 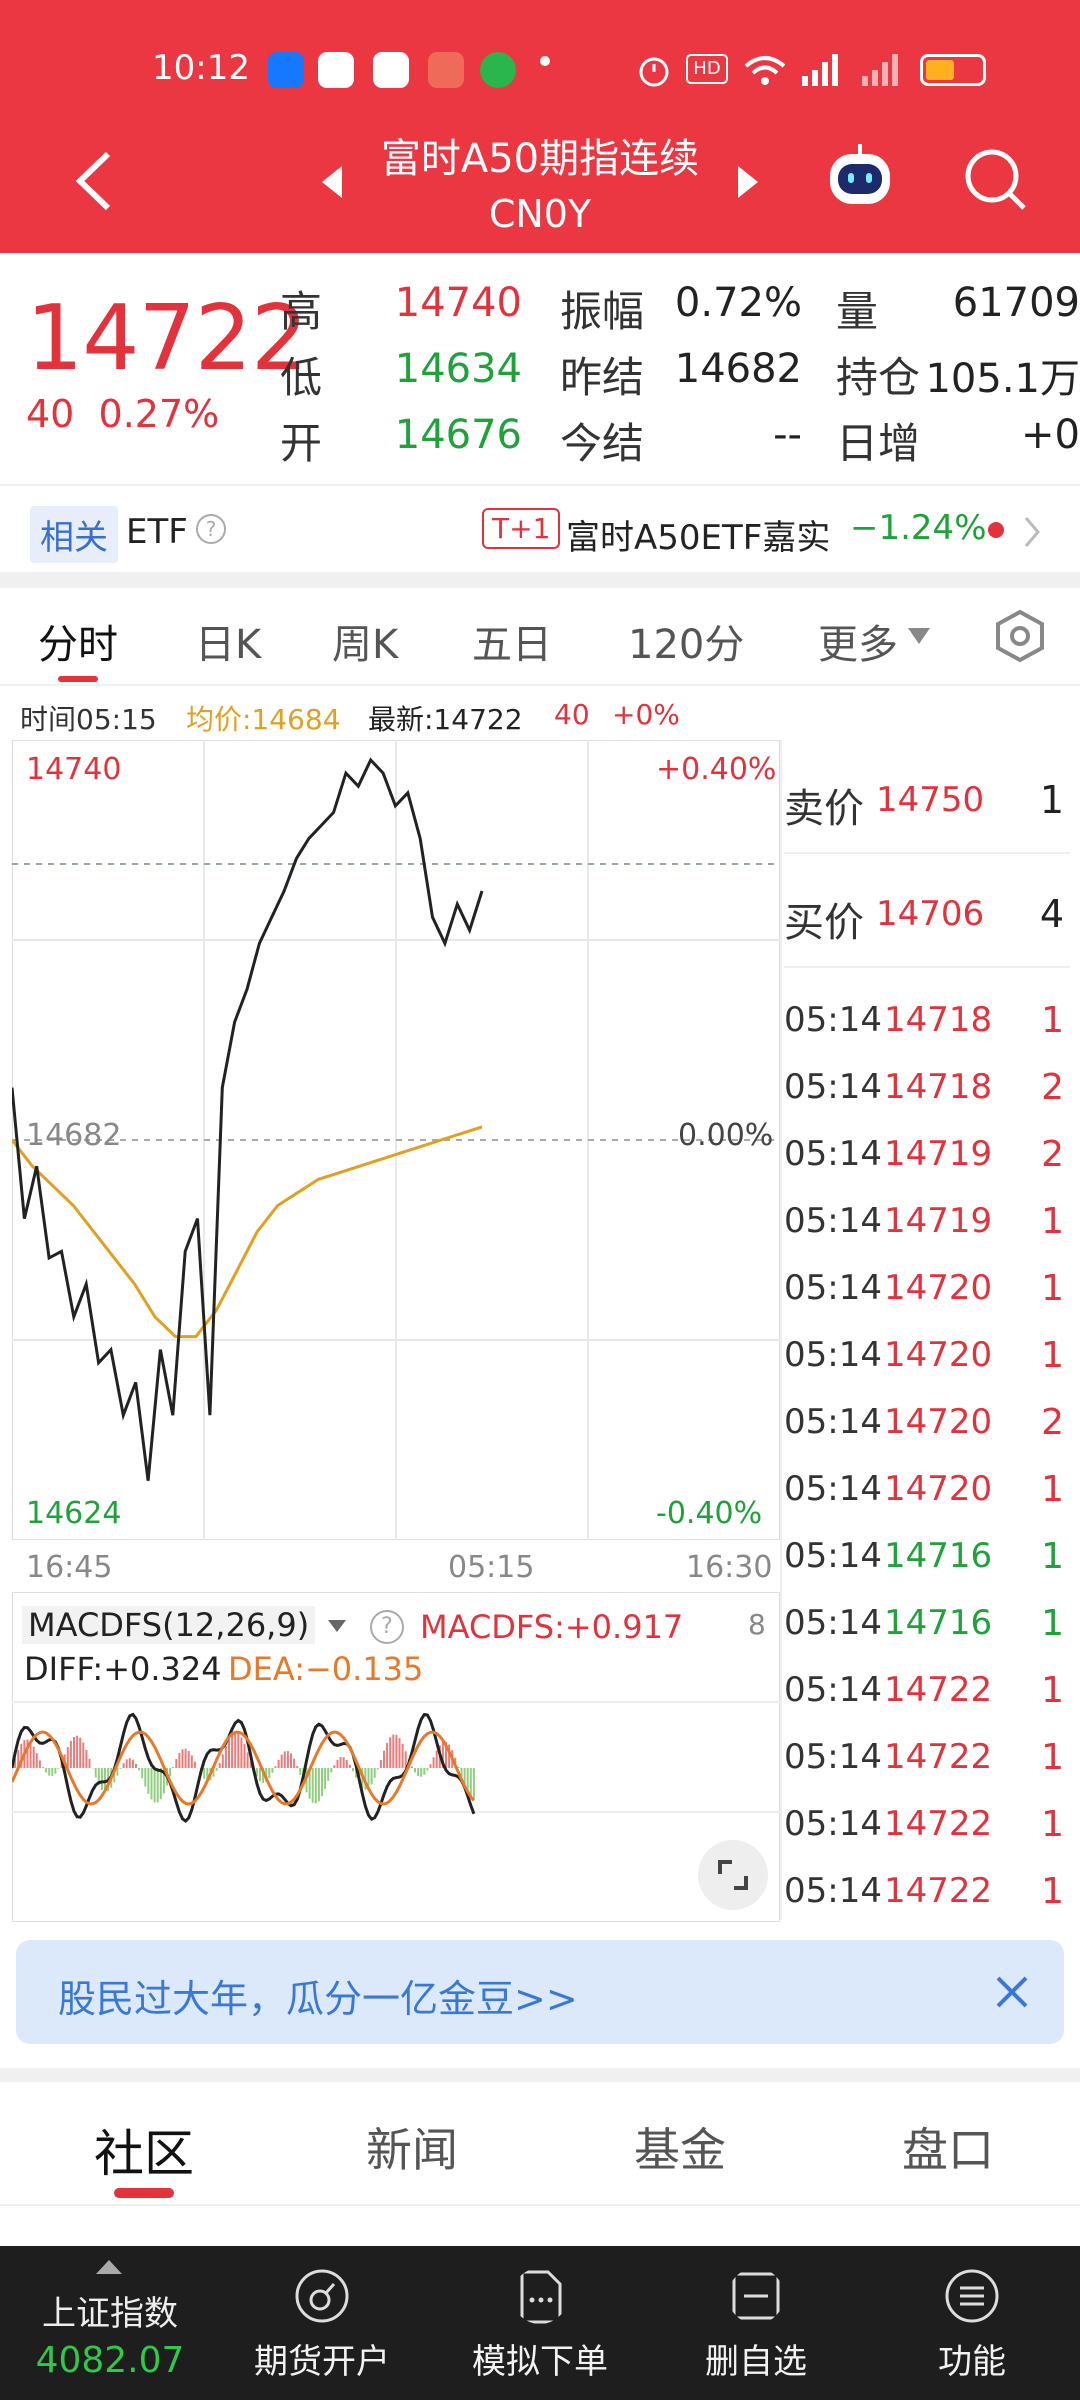 I want to click on chart-time: 时间05:15, so click(x=88, y=719).